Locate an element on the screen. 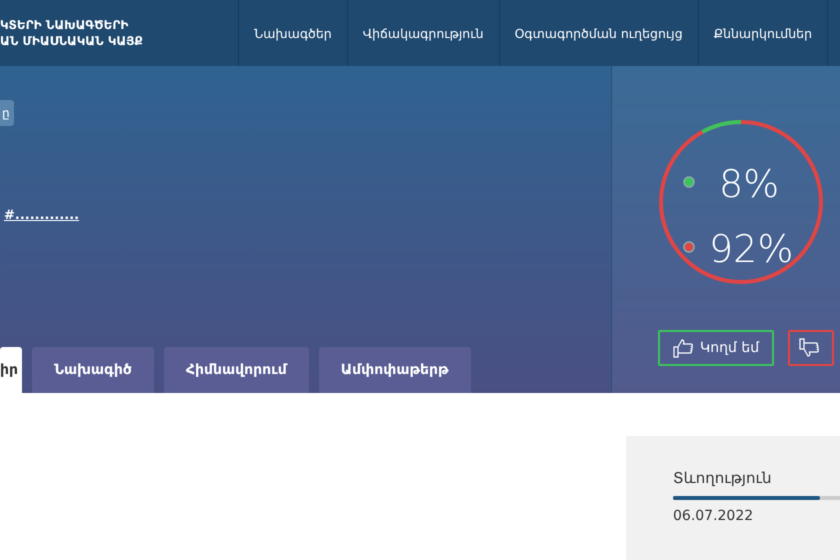 This screenshot has width=840, height=560. for-percent: 8% is located at coordinates (749, 184).